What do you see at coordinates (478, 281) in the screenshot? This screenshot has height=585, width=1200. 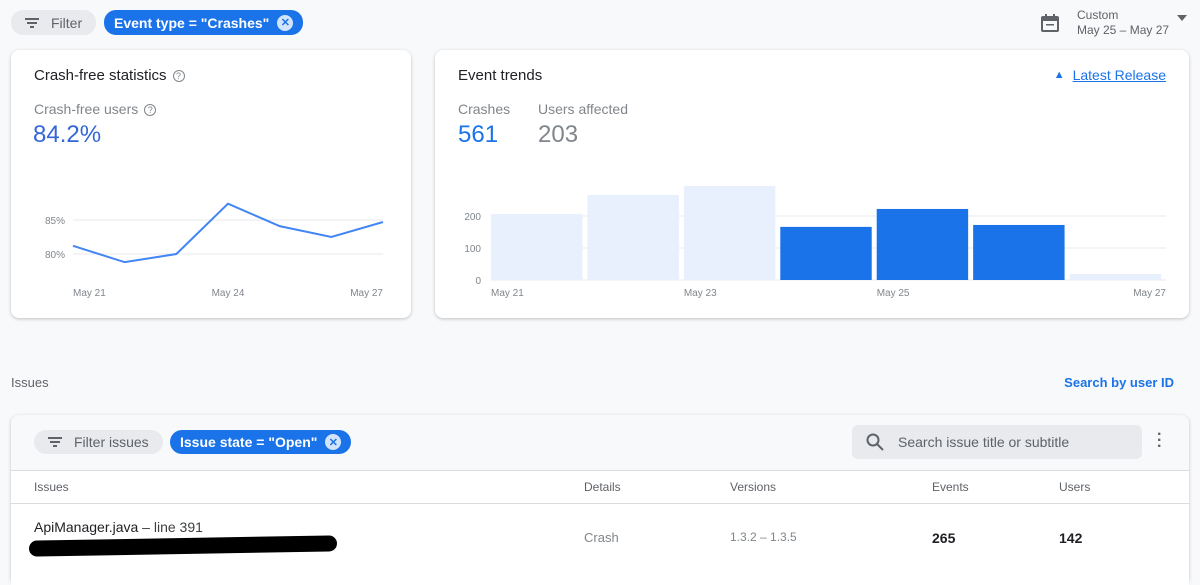 I see `y-tick-label: 0` at bounding box center [478, 281].